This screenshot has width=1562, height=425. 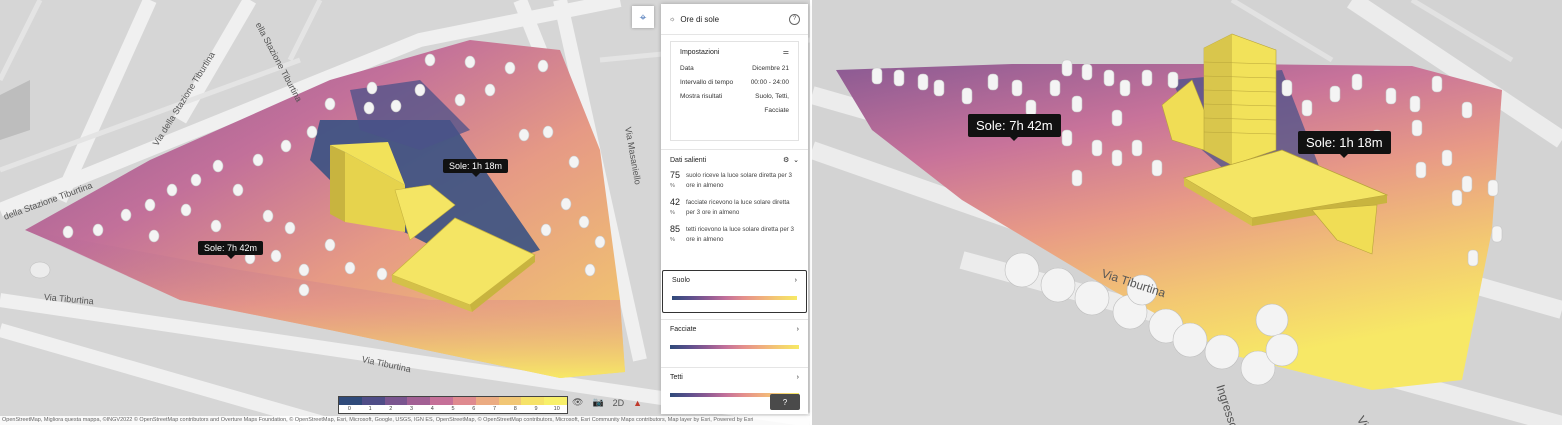 I want to click on legend-tick: 8, so click(x=515, y=409).